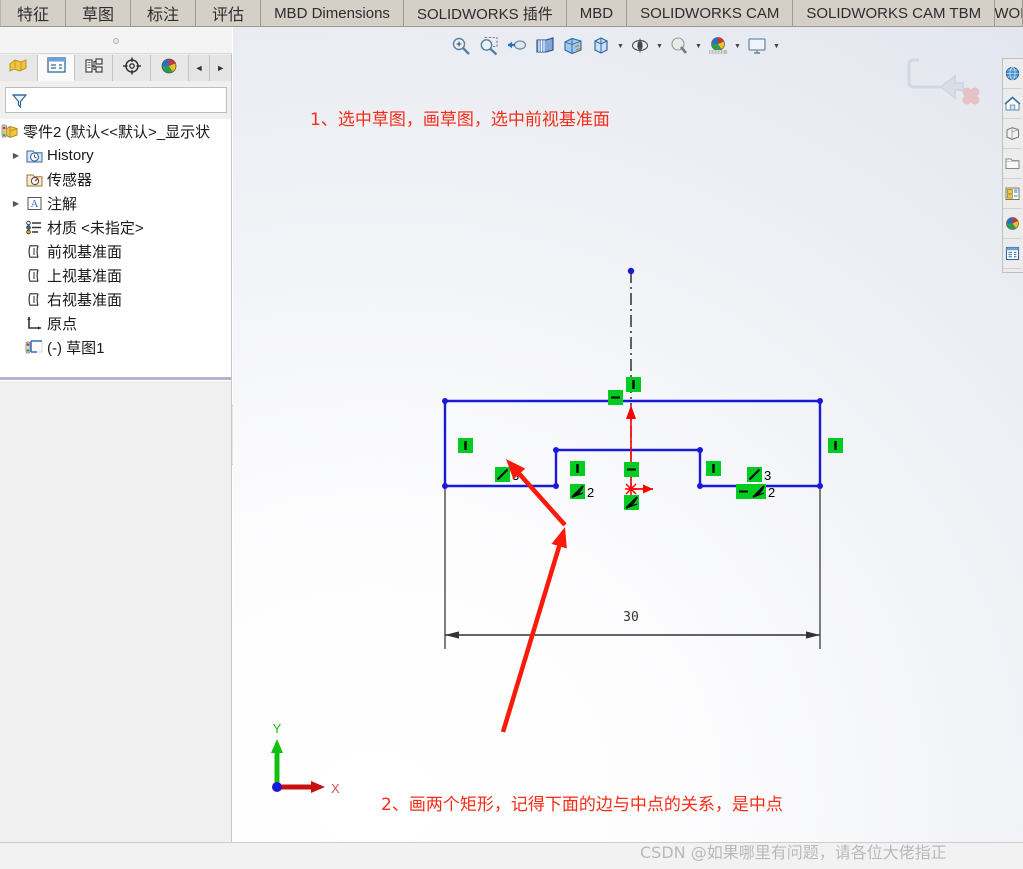 The image size is (1023, 869). I want to click on panel-tab-display-manager-icon, so click(169, 68).